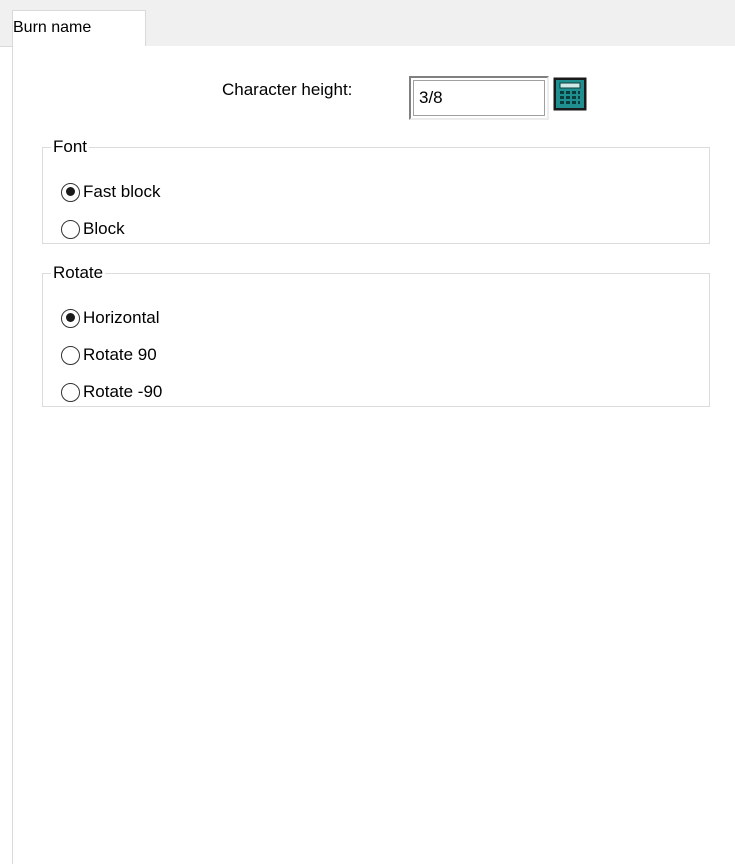 The height and width of the screenshot is (864, 735). What do you see at coordinates (367, 23) in the screenshot?
I see `tab-strip: Burn name` at bounding box center [367, 23].